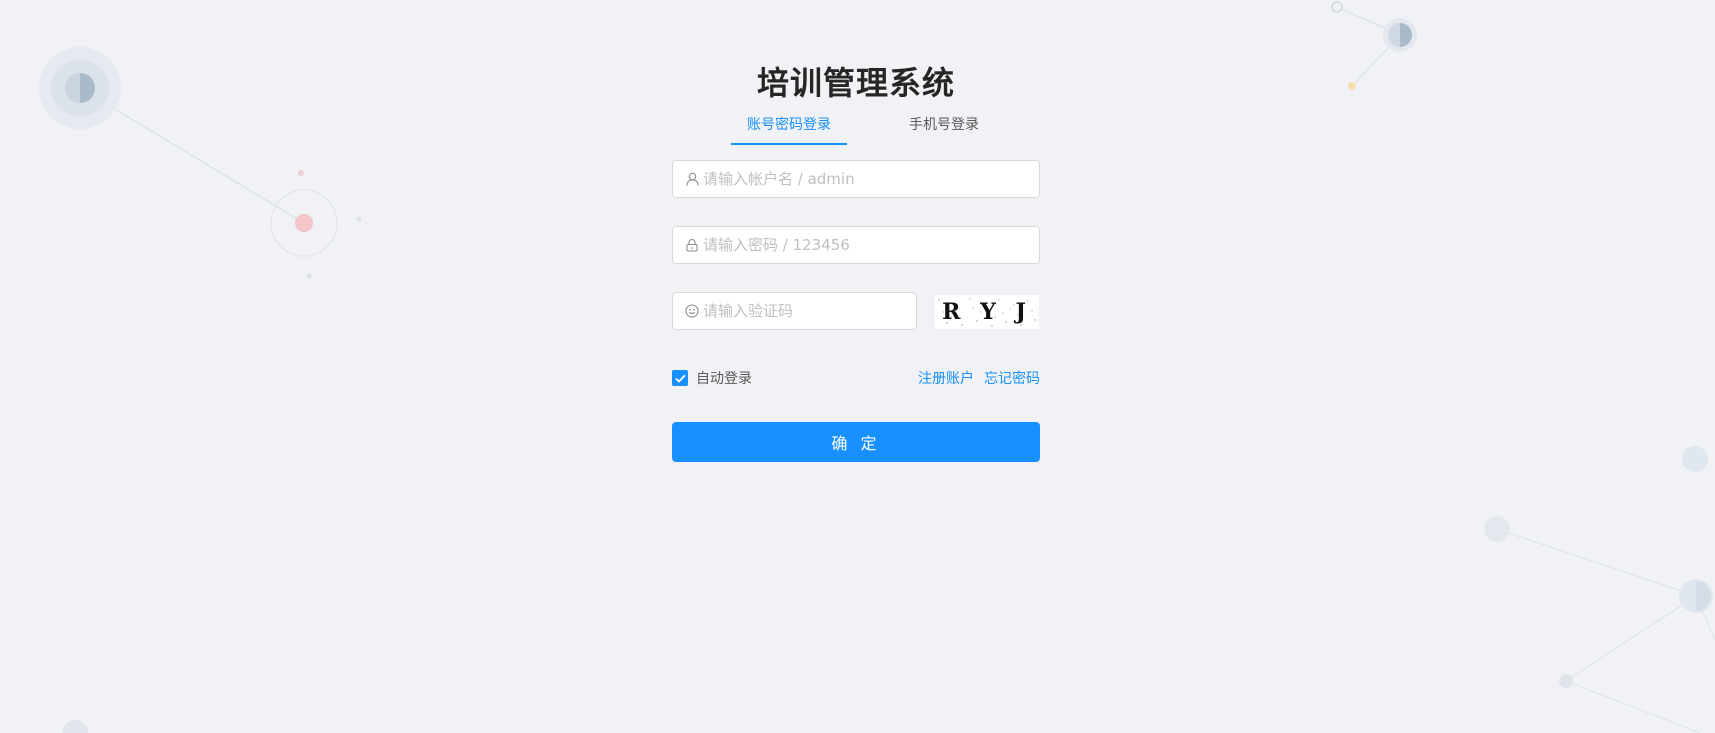  I want to click on account-links: 注册账户 忘记密码, so click(979, 378).